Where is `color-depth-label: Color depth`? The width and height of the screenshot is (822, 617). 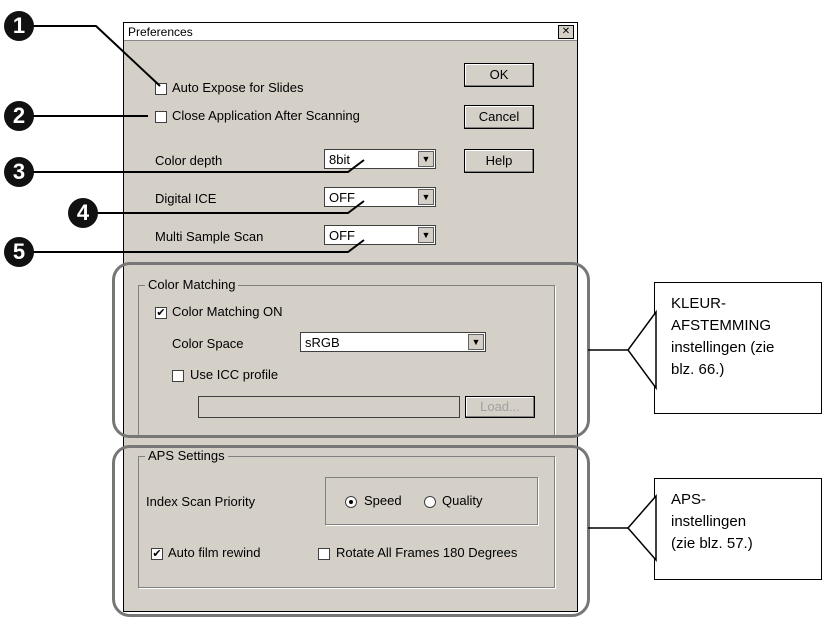 color-depth-label: Color depth is located at coordinates (189, 160).